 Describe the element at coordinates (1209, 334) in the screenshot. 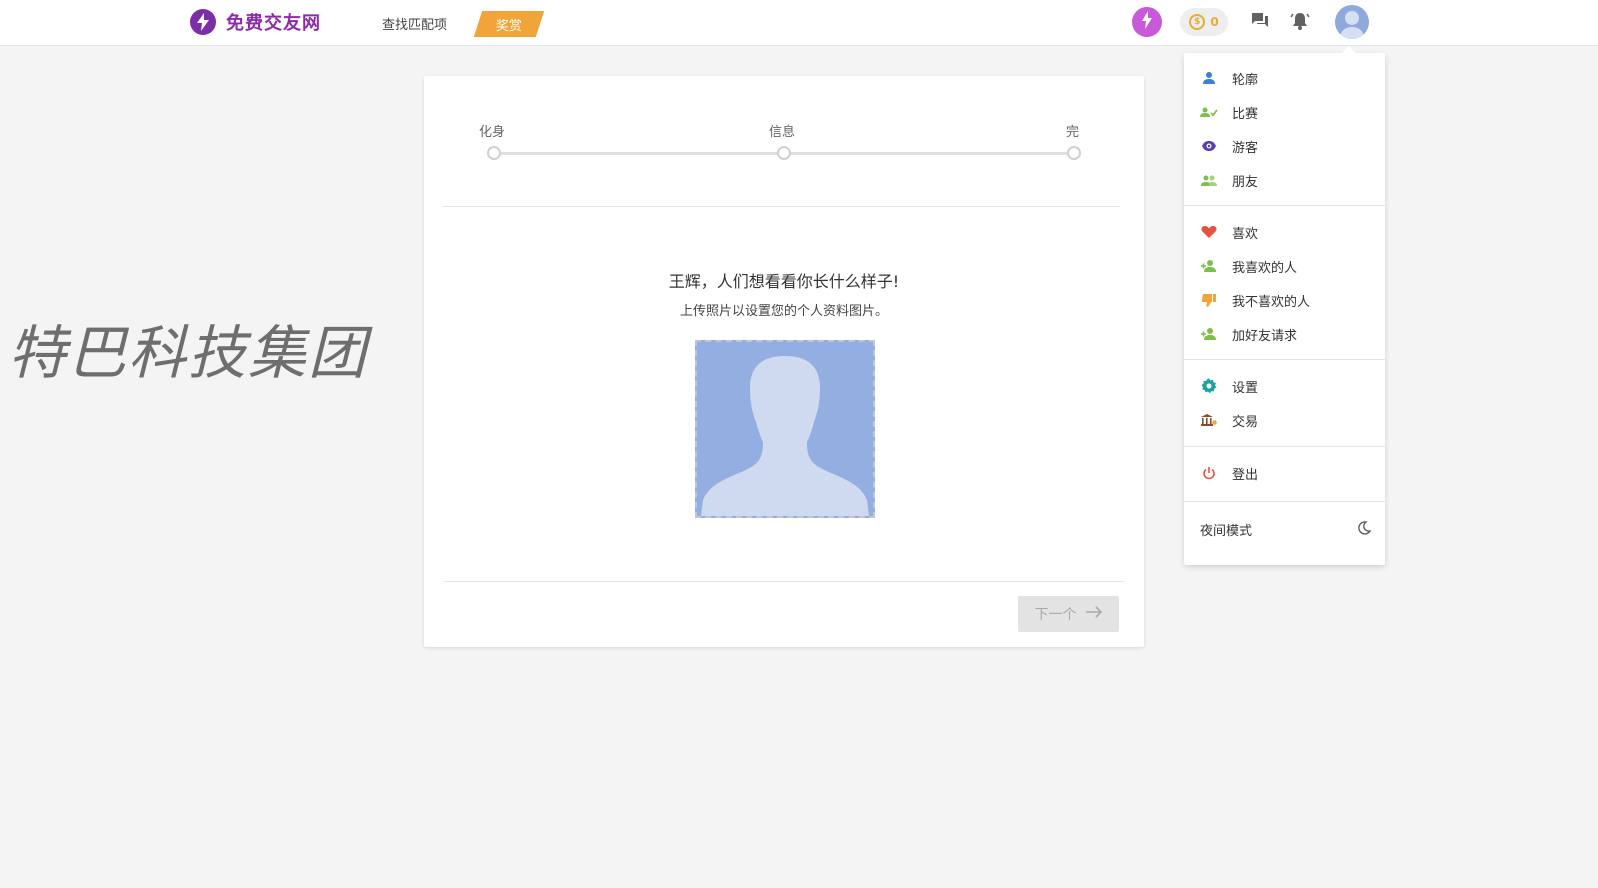

I see `friend-request-icon` at that location.